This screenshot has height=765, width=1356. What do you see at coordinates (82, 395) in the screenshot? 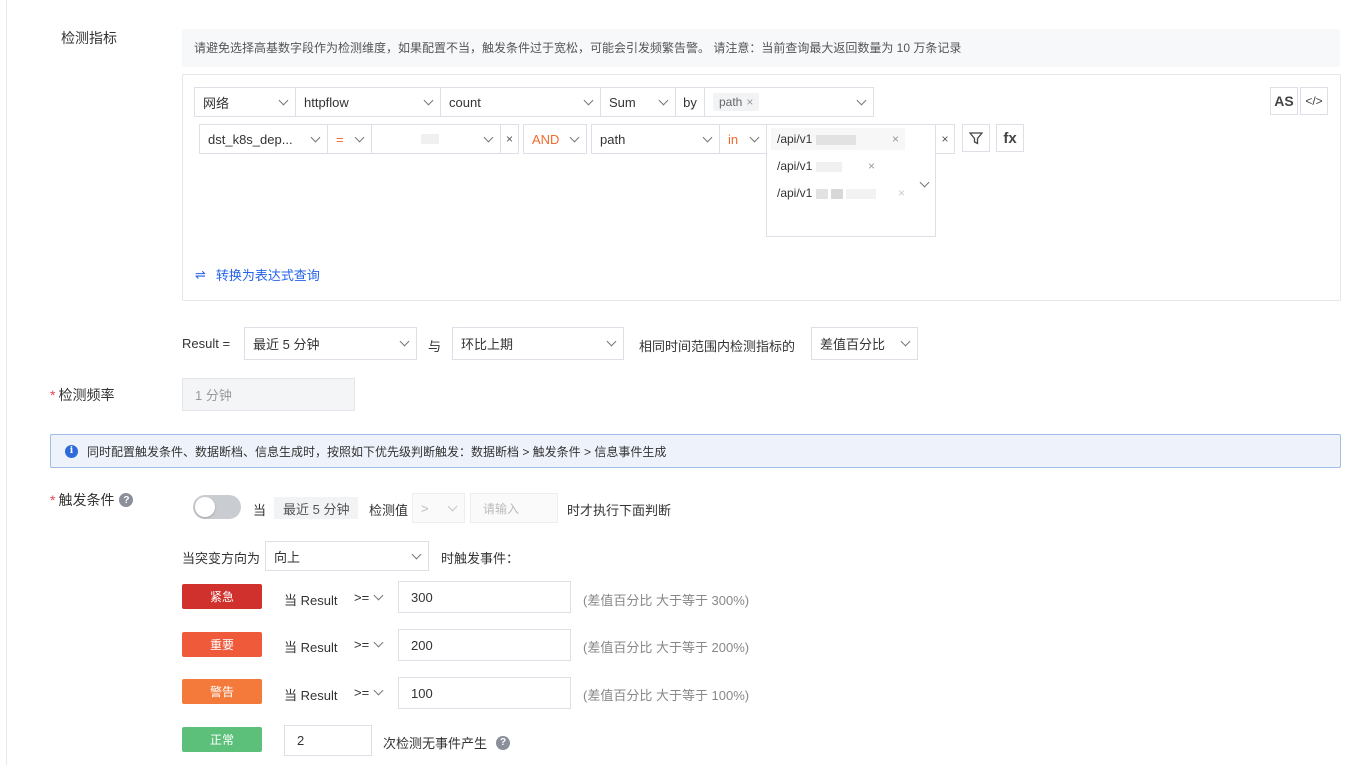
I see `frequency-label: * 检测频率` at bounding box center [82, 395].